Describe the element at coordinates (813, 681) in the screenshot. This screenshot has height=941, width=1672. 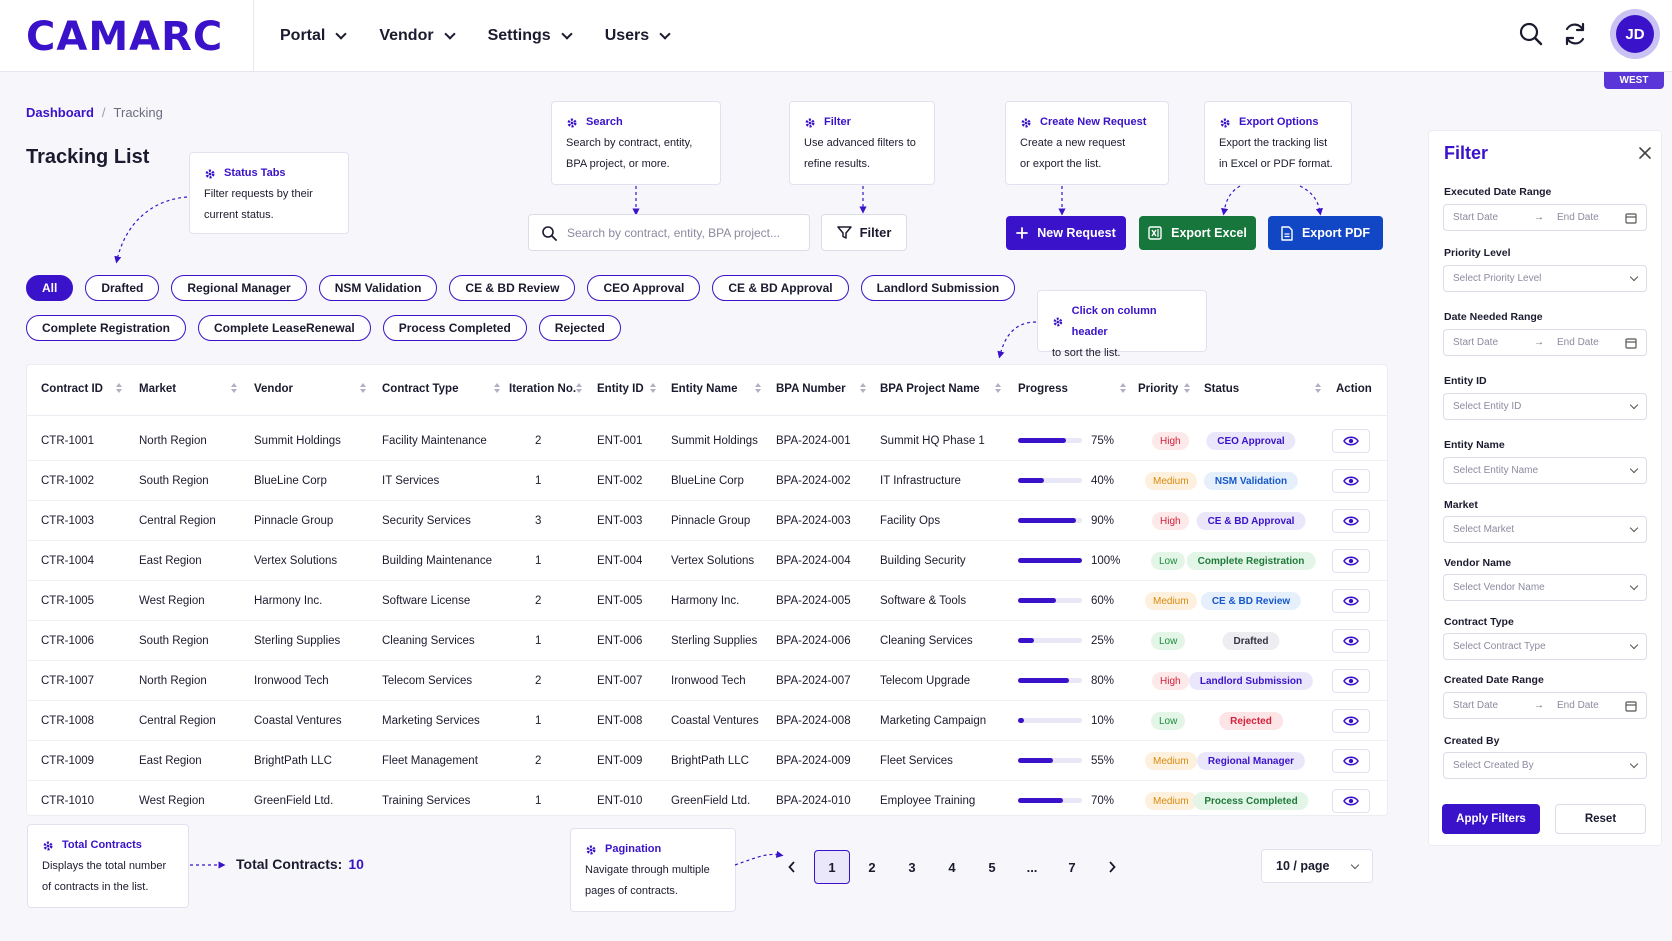
I see `cell-bpa-number: BPA-2024-007` at that location.